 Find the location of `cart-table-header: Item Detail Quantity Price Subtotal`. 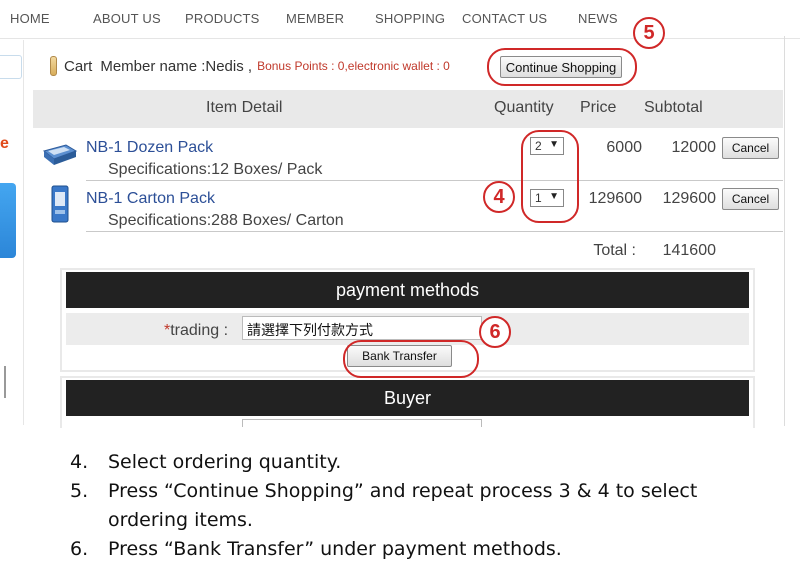

cart-table-header: Item Detail Quantity Price Subtotal is located at coordinates (408, 109).